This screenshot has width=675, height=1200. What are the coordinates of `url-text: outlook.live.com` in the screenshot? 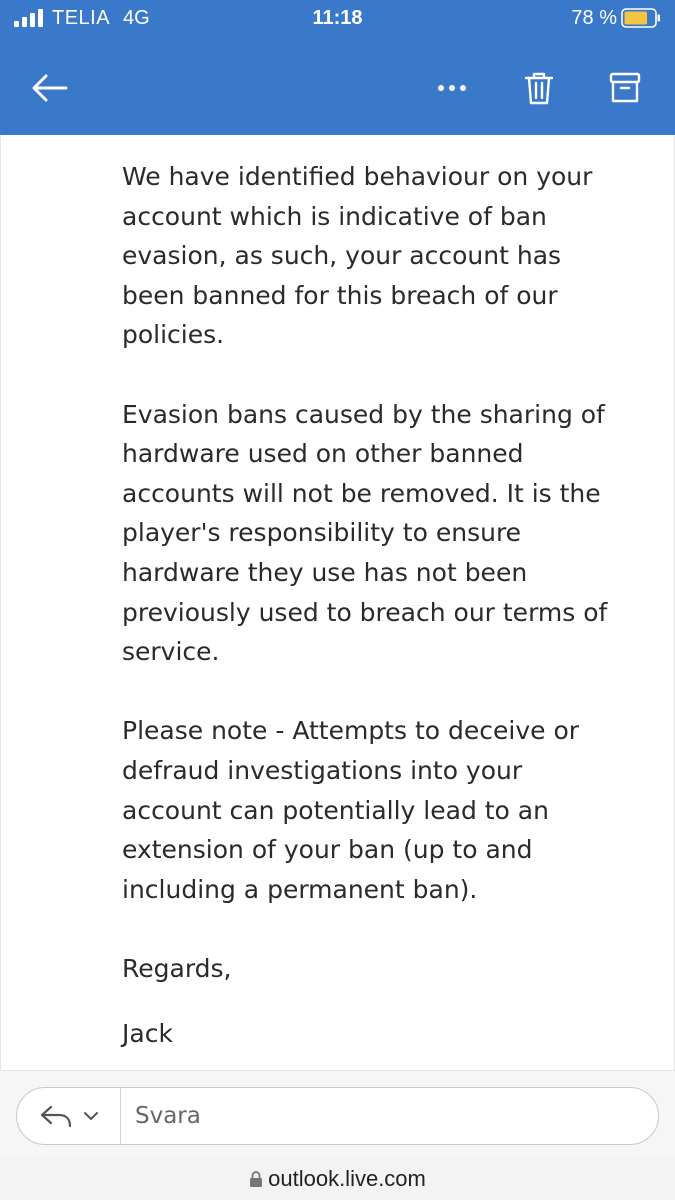 It's located at (347, 1178).